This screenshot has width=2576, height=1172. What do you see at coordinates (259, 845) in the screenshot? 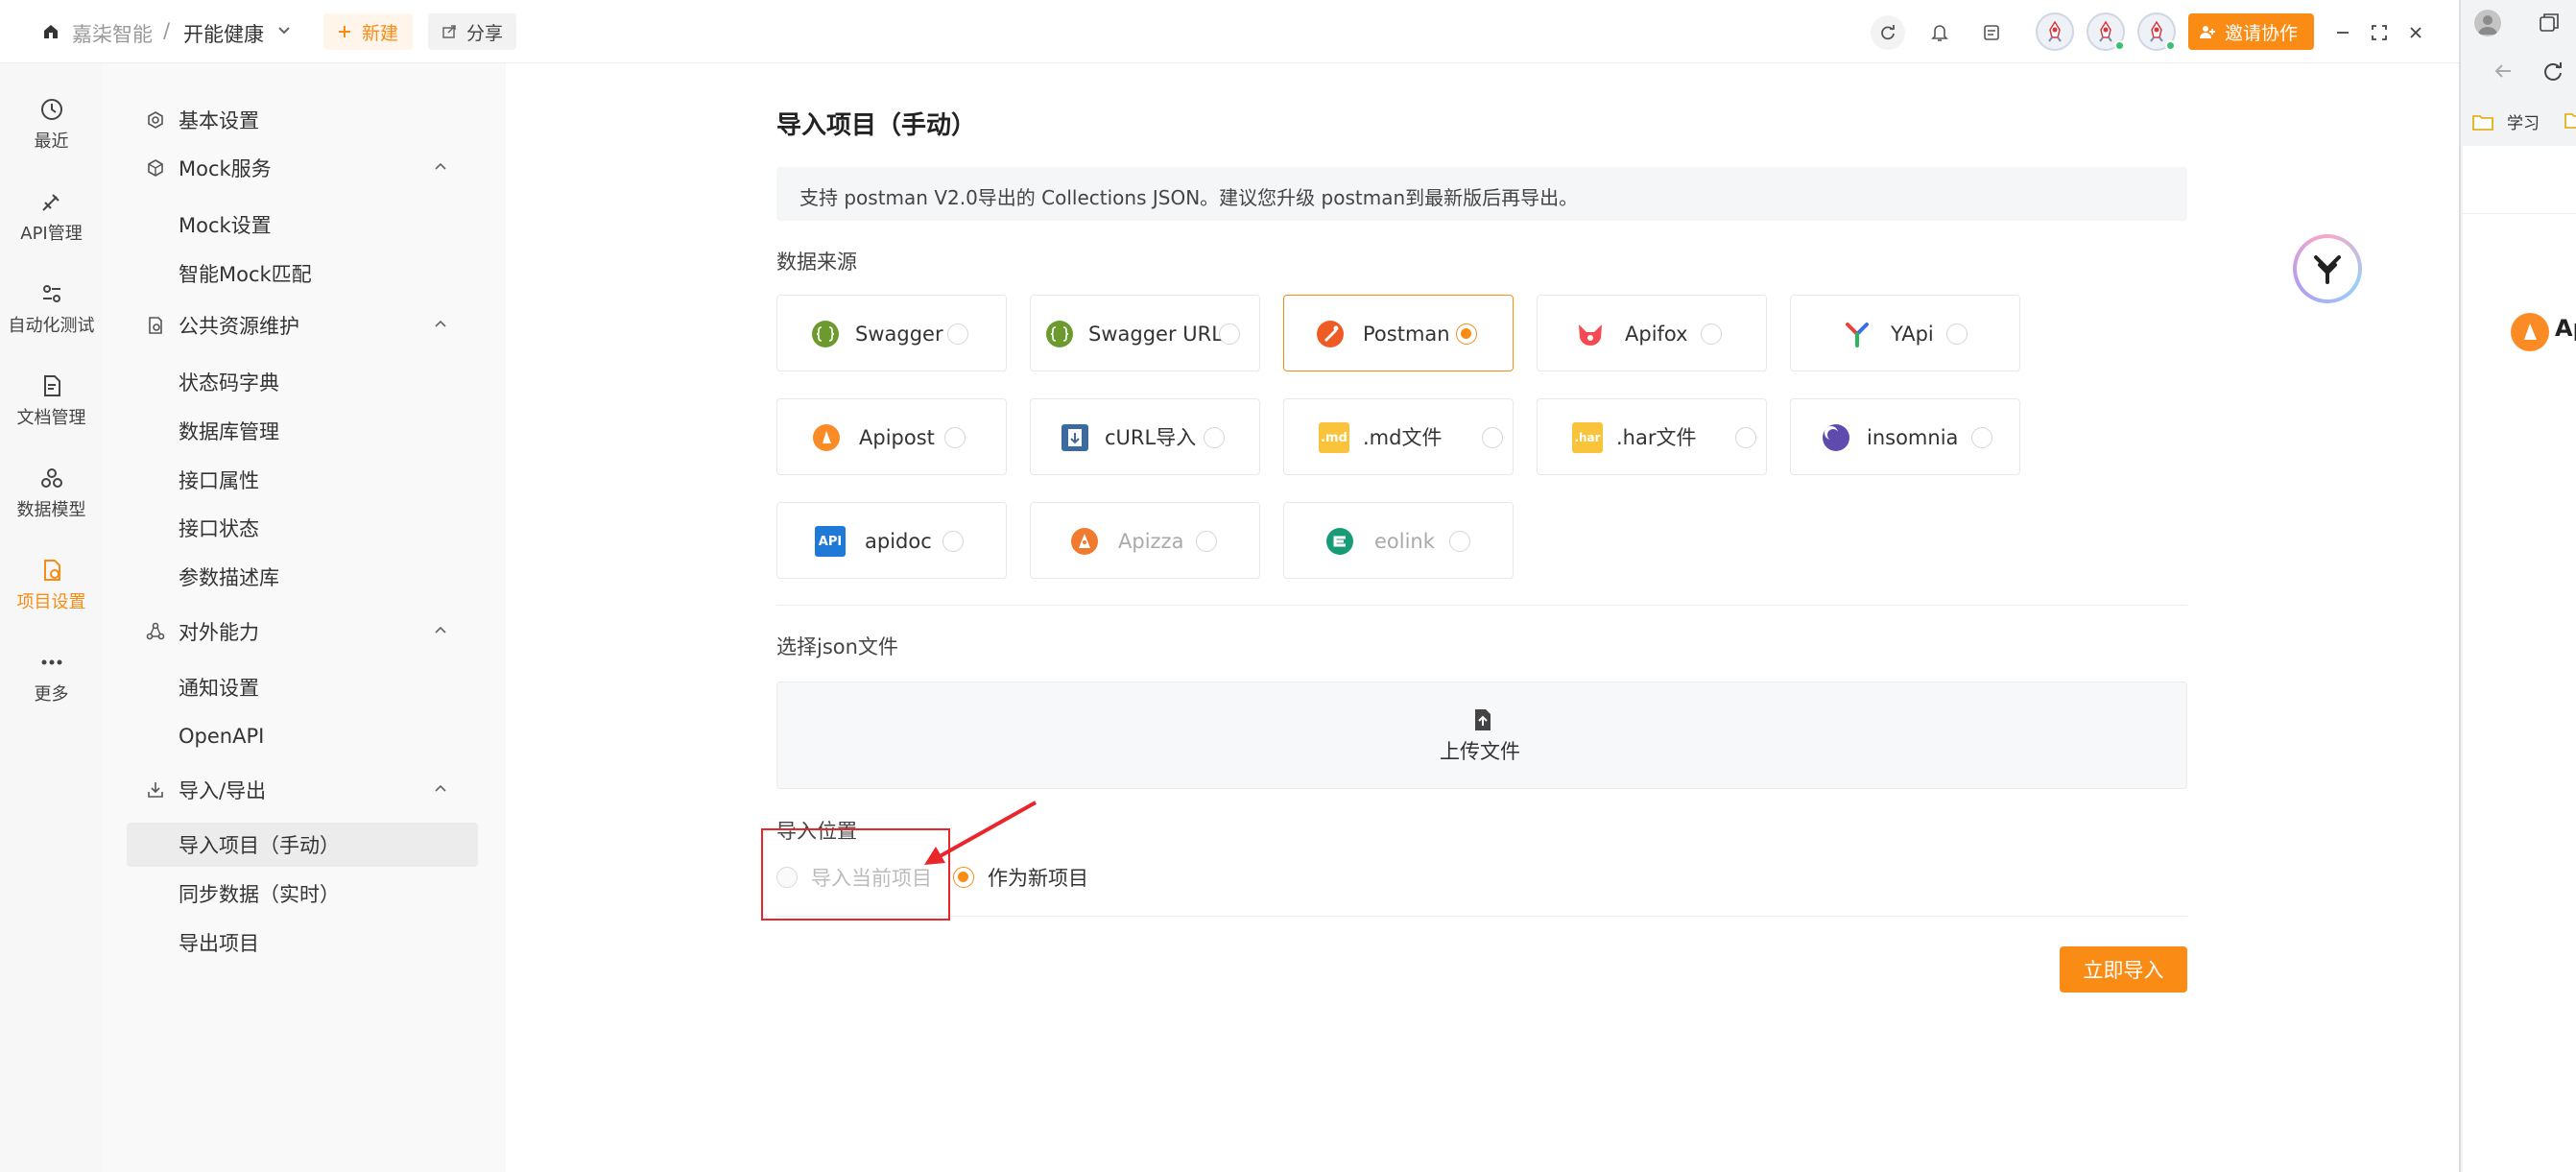
I see `menu-item-import-manual: 导入项目（手动）` at bounding box center [259, 845].